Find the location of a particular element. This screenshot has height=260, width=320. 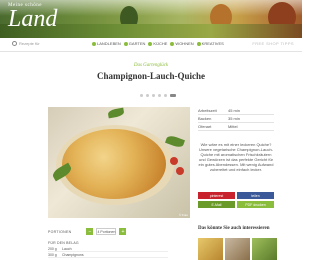

menu-label: GARTEN is located at coordinates (137, 43).